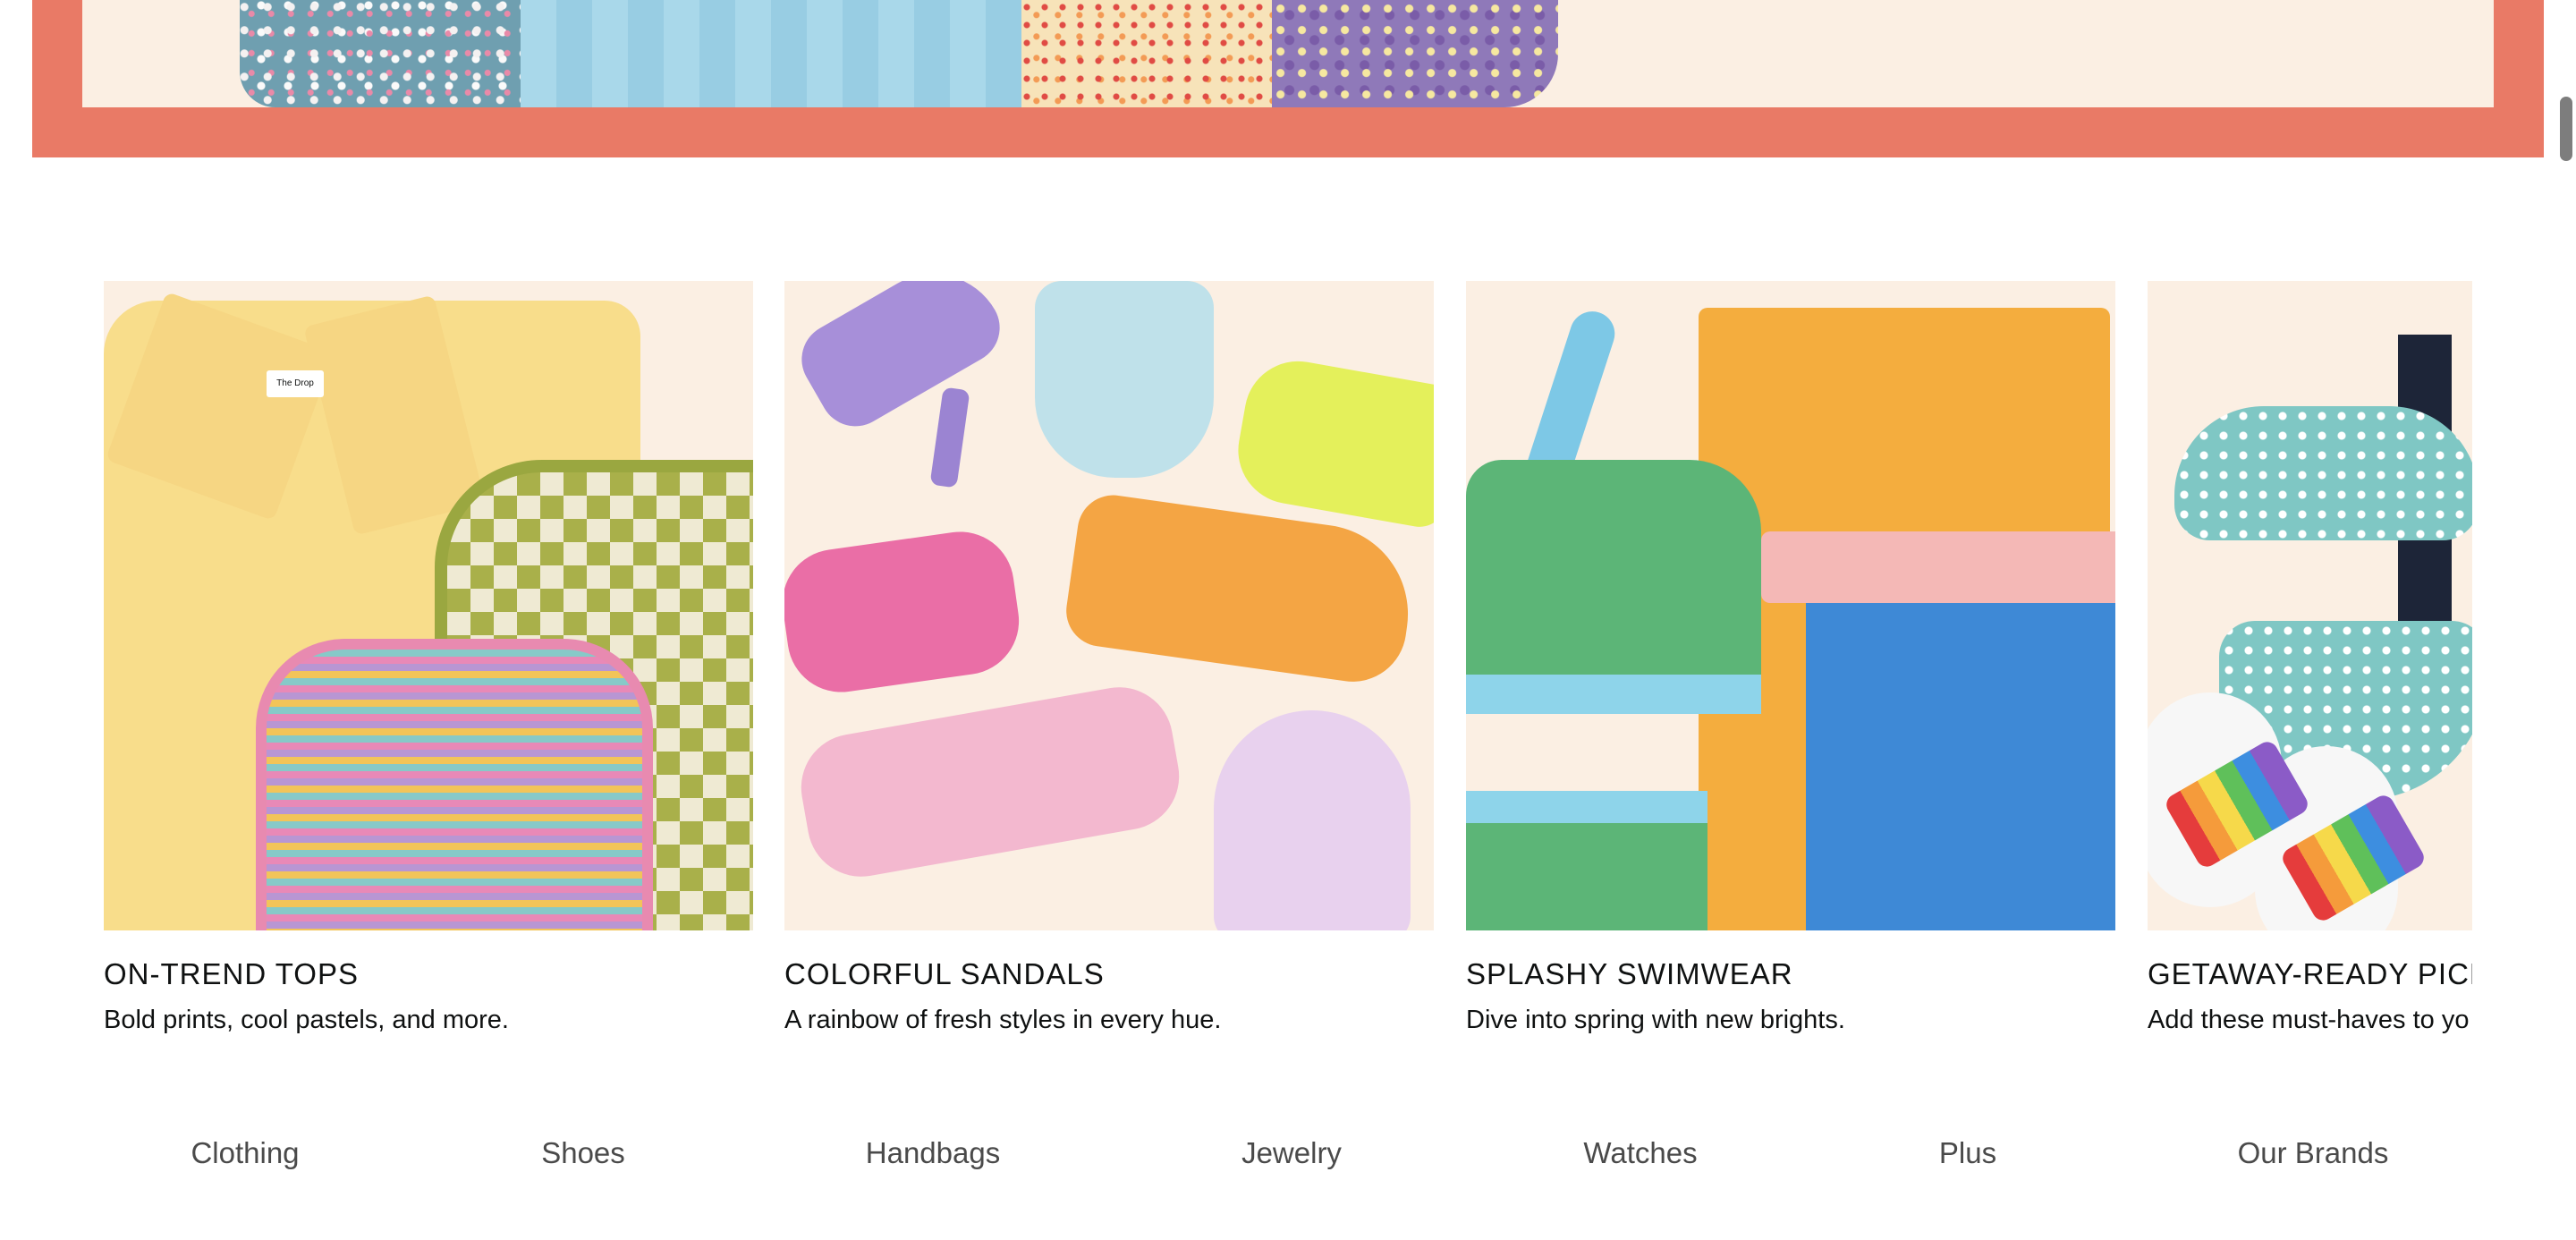 The image size is (2576, 1240). Describe the element at coordinates (1312, 820) in the screenshot. I see `lilac-slide` at that location.